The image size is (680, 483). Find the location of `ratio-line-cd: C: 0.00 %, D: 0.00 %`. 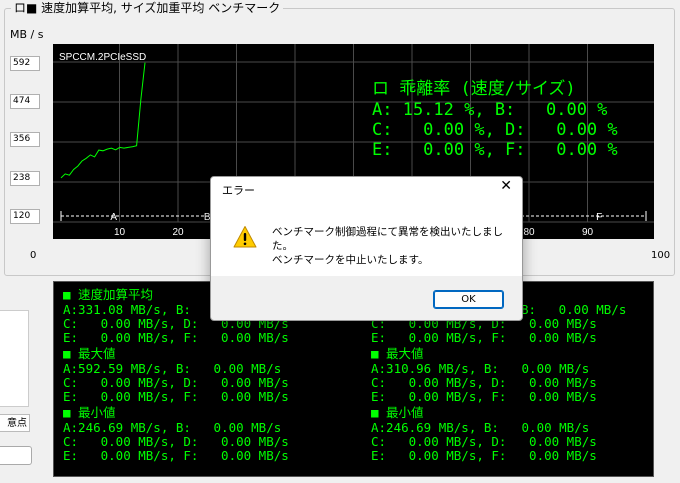

ratio-line-cd: C: 0.00 %, D: 0.00 % is located at coordinates (495, 130).